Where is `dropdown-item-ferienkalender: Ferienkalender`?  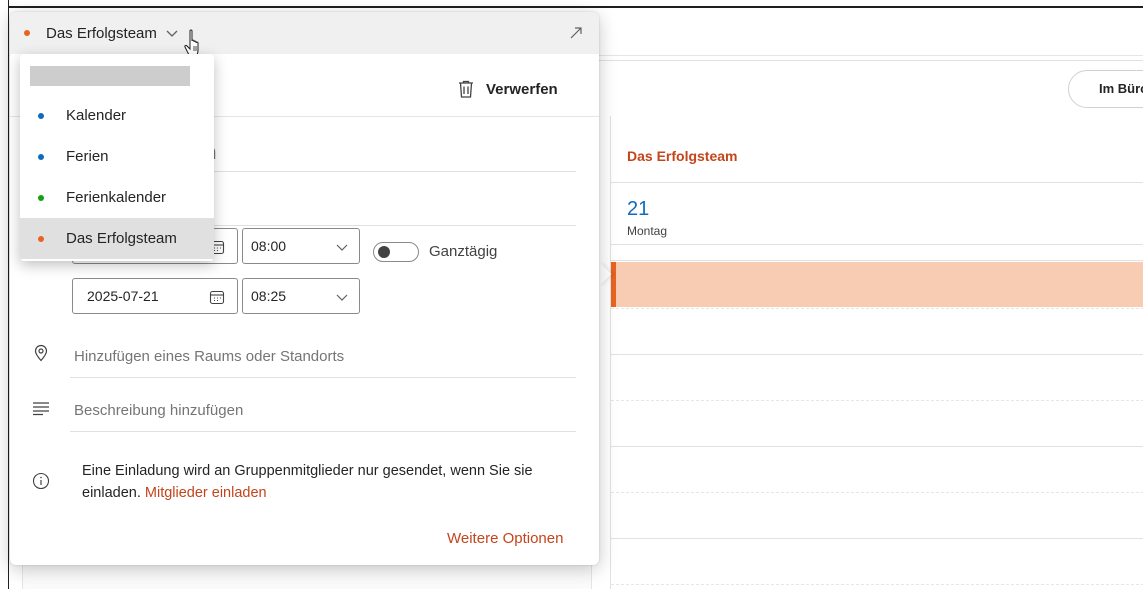 dropdown-item-ferienkalender: Ferienkalender is located at coordinates (117, 197).